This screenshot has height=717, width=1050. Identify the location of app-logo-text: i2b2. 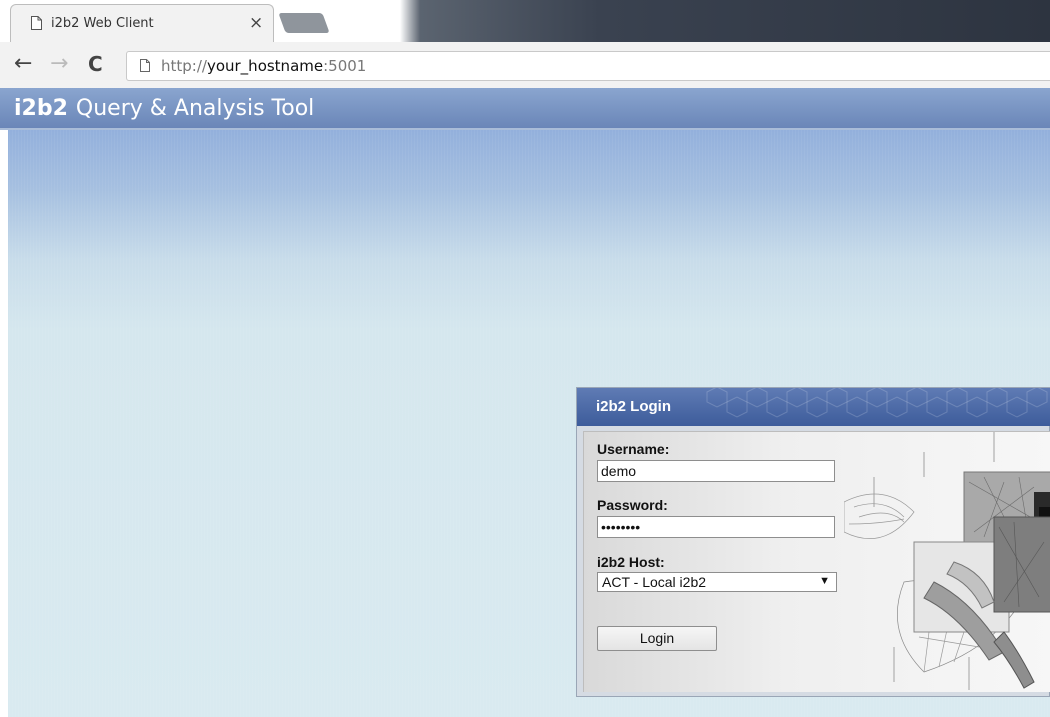
(41, 108).